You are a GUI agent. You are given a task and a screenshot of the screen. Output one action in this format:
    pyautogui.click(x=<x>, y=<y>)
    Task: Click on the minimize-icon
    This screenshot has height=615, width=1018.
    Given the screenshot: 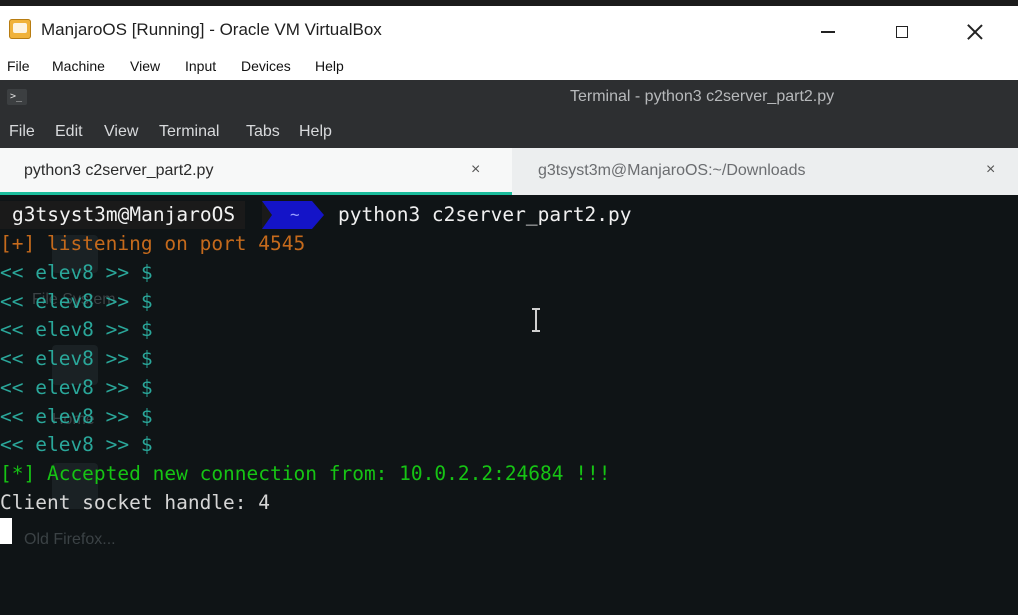 What is the action you would take?
    pyautogui.click(x=828, y=32)
    